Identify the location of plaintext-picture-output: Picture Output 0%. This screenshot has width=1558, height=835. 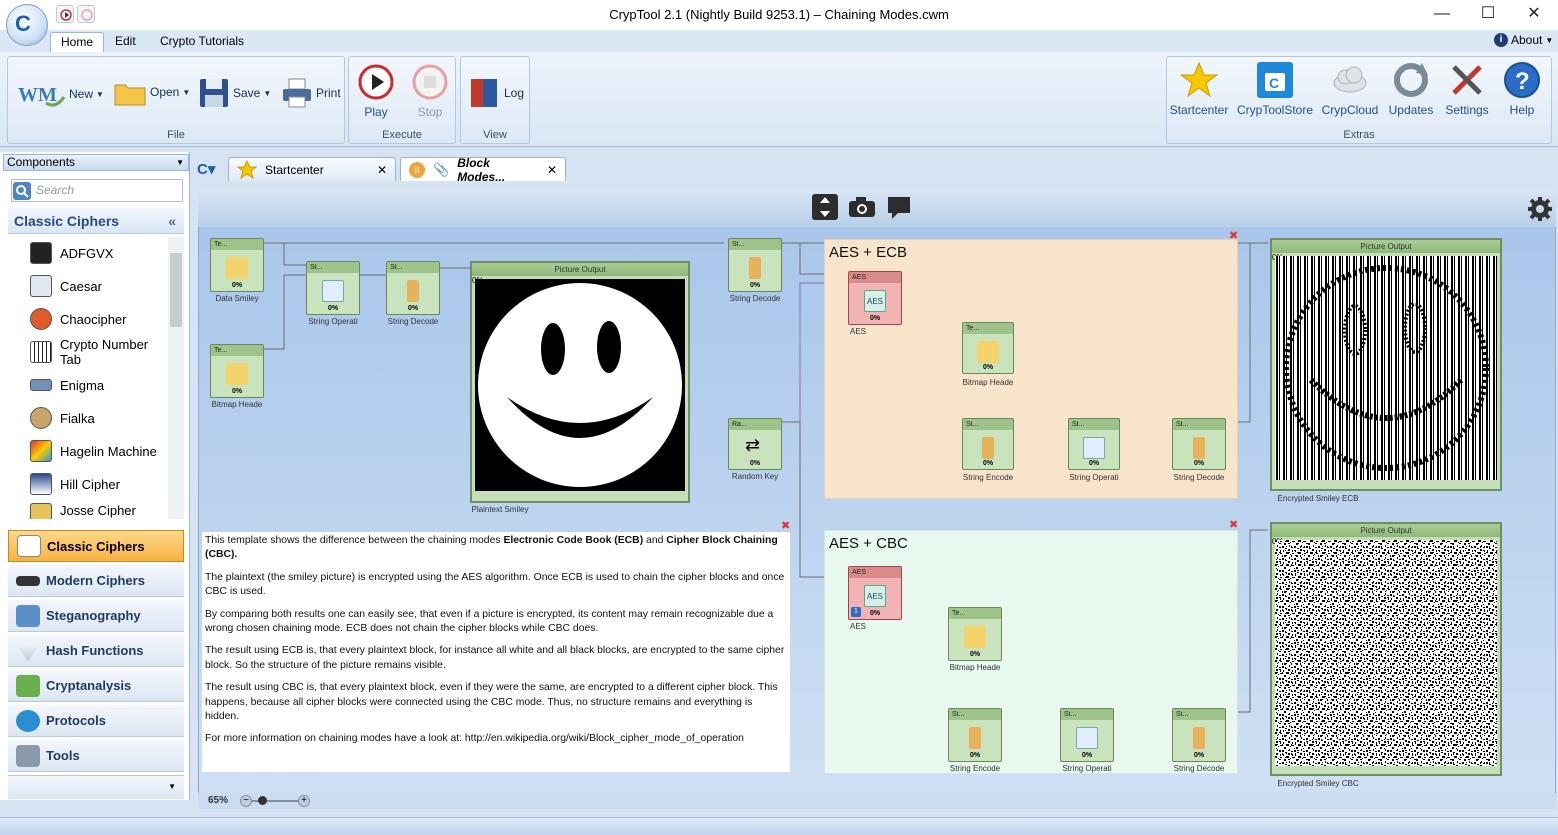
(580, 382).